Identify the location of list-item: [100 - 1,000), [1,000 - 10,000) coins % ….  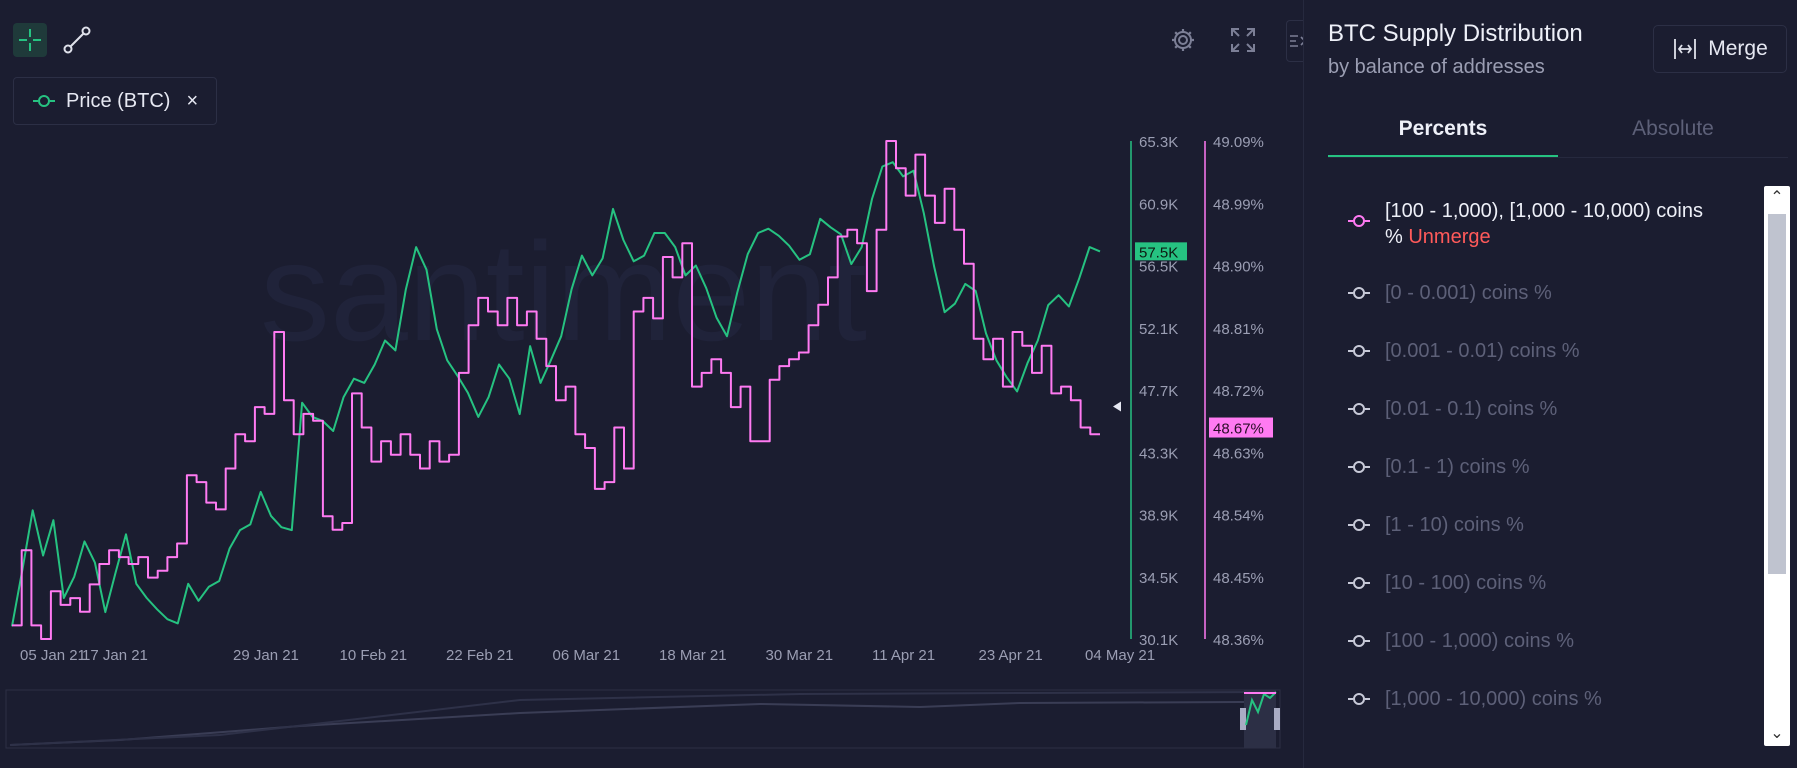
(1531, 224).